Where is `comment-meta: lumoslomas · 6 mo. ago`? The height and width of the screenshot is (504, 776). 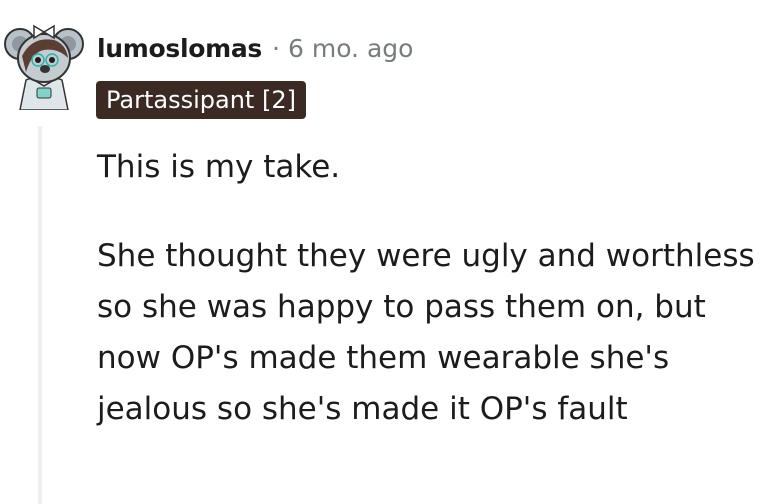 comment-meta: lumoslomas · 6 mo. ago is located at coordinates (255, 48).